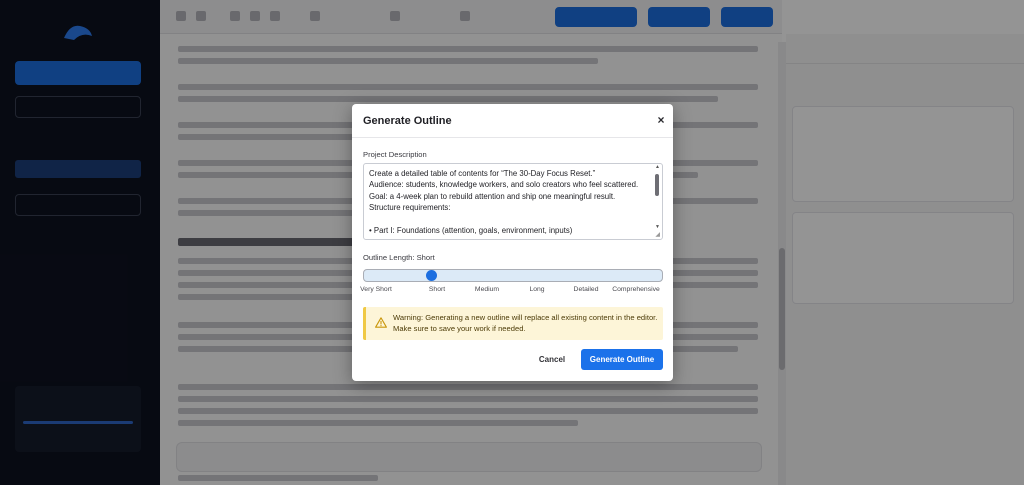  Describe the element at coordinates (376, 289) in the screenshot. I see `tick-very-short: Very Short` at that location.